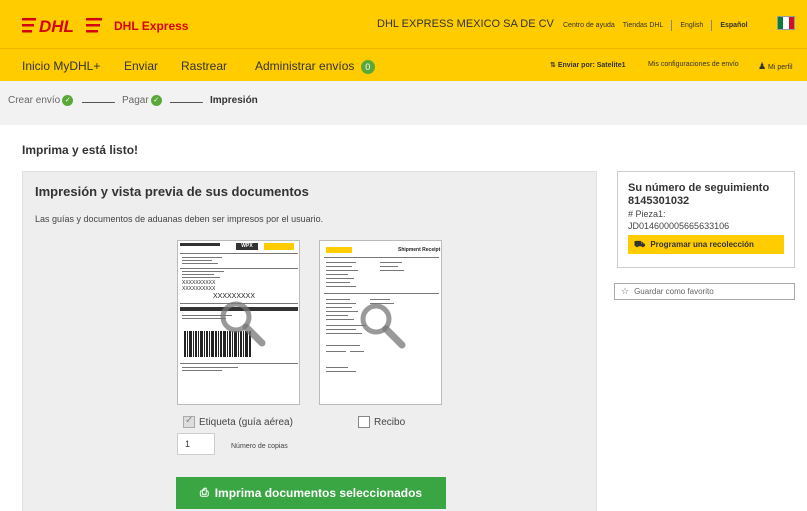  I want to click on label-logo-block, so click(279, 246).